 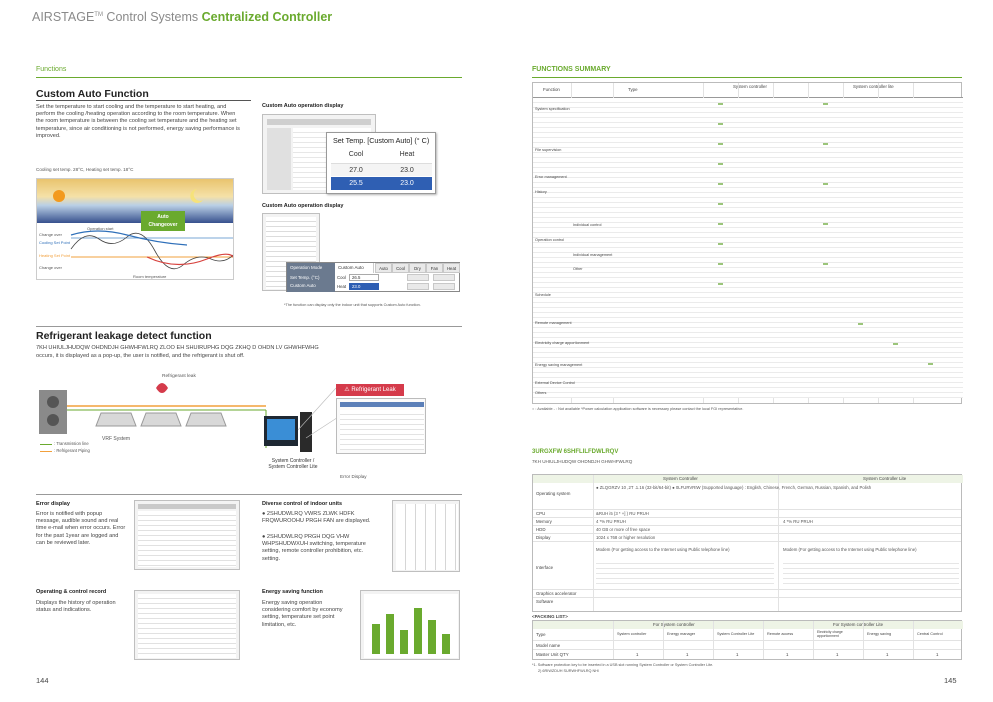 What do you see at coordinates (571, 69) in the screenshot?
I see `functions-summary-title: FUNCTIONS SUMMARY` at bounding box center [571, 69].